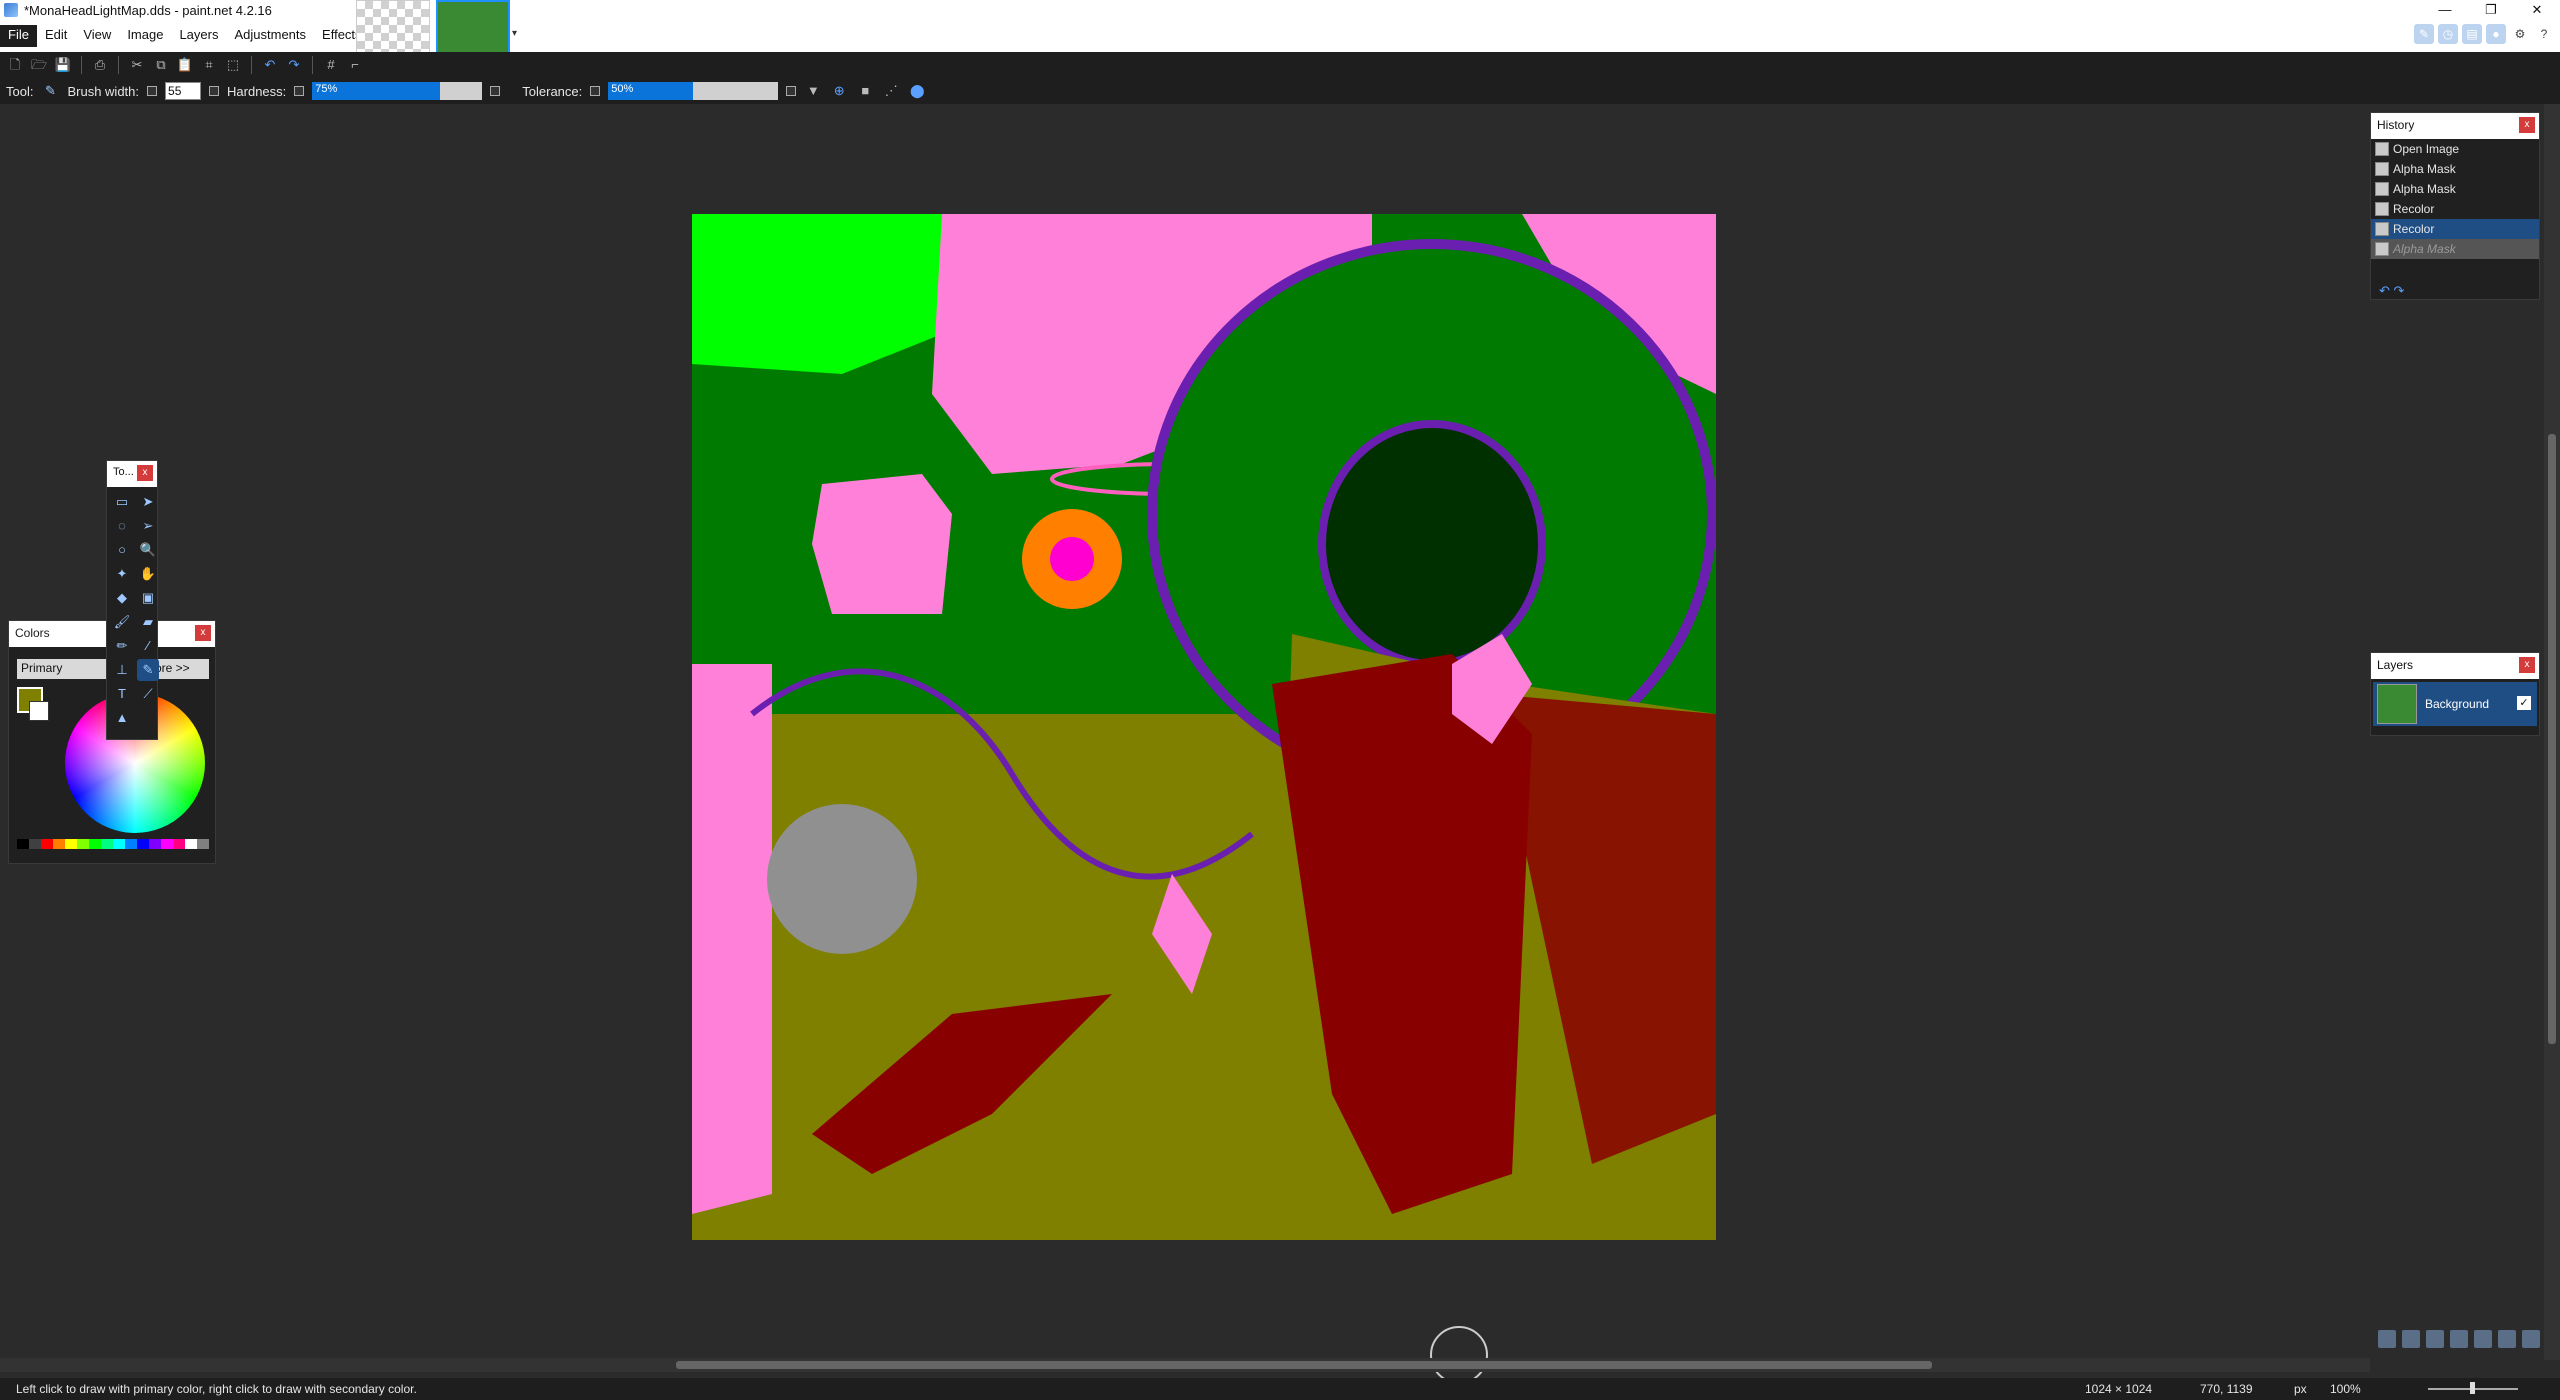  Describe the element at coordinates (2455, 149) in the screenshot. I see `history-item: Open Image` at that location.